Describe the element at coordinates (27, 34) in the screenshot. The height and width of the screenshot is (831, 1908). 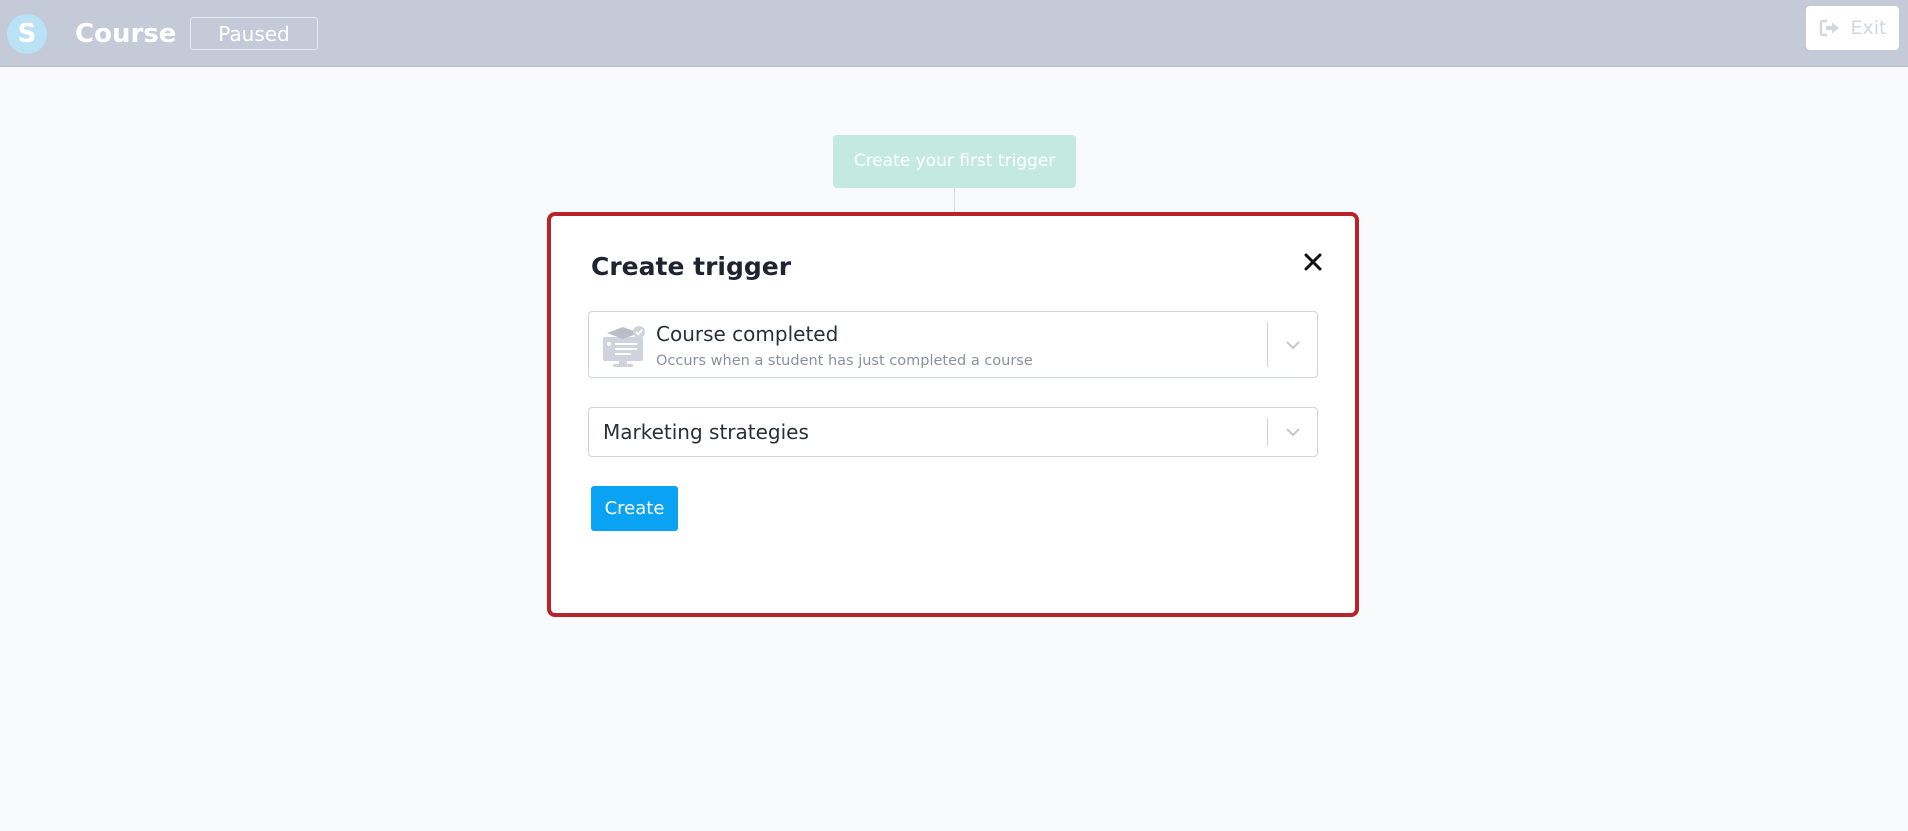
I see `app-logo: S` at that location.